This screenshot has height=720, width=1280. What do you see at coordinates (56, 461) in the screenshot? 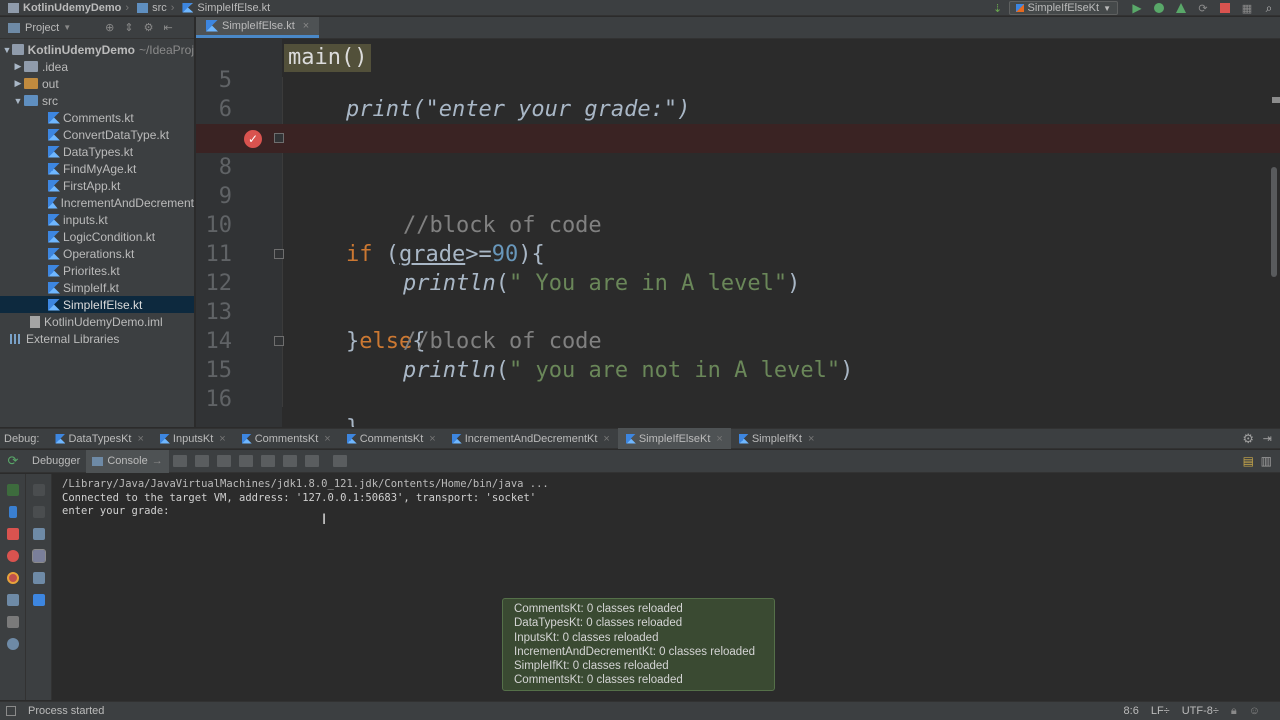
I see `tab-debugger: Debugger` at bounding box center [56, 461].